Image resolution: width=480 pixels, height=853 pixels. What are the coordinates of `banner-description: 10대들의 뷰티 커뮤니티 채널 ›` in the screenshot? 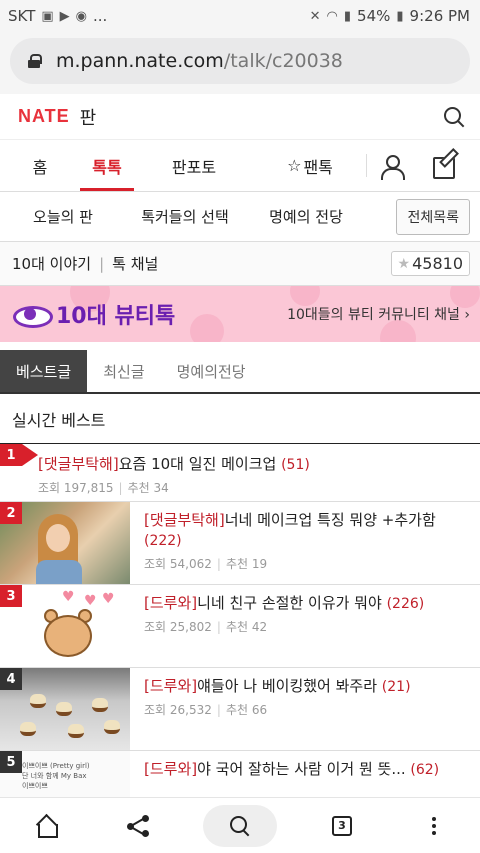 It's located at (378, 315).